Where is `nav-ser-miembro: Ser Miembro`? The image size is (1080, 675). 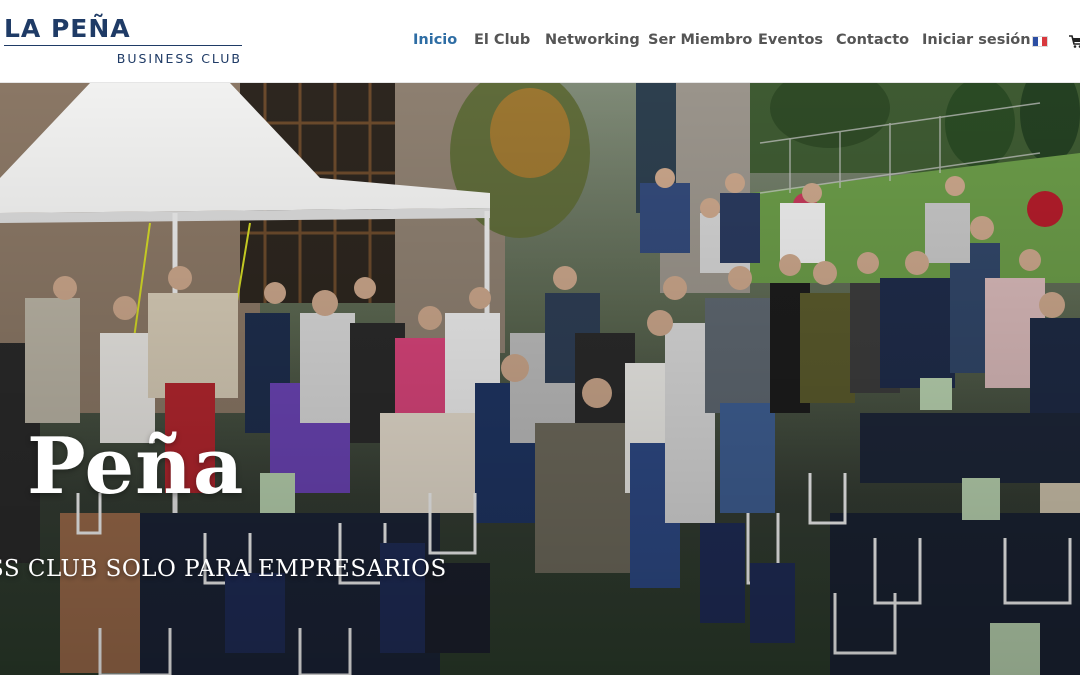
nav-ser-miembro: Ser Miembro is located at coordinates (700, 40).